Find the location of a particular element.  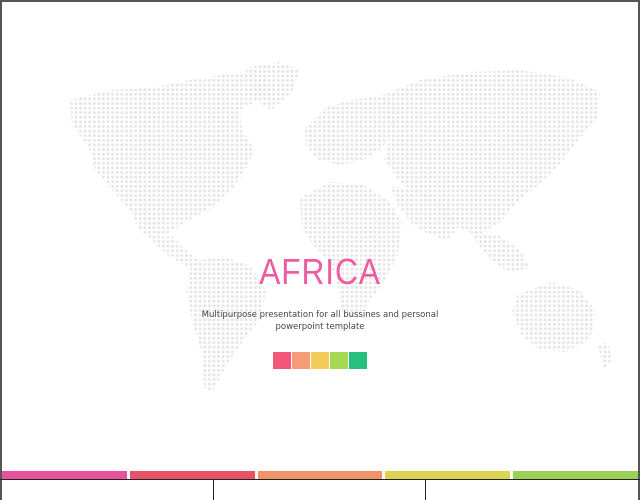

window-frame-top is located at coordinates (320, 1).